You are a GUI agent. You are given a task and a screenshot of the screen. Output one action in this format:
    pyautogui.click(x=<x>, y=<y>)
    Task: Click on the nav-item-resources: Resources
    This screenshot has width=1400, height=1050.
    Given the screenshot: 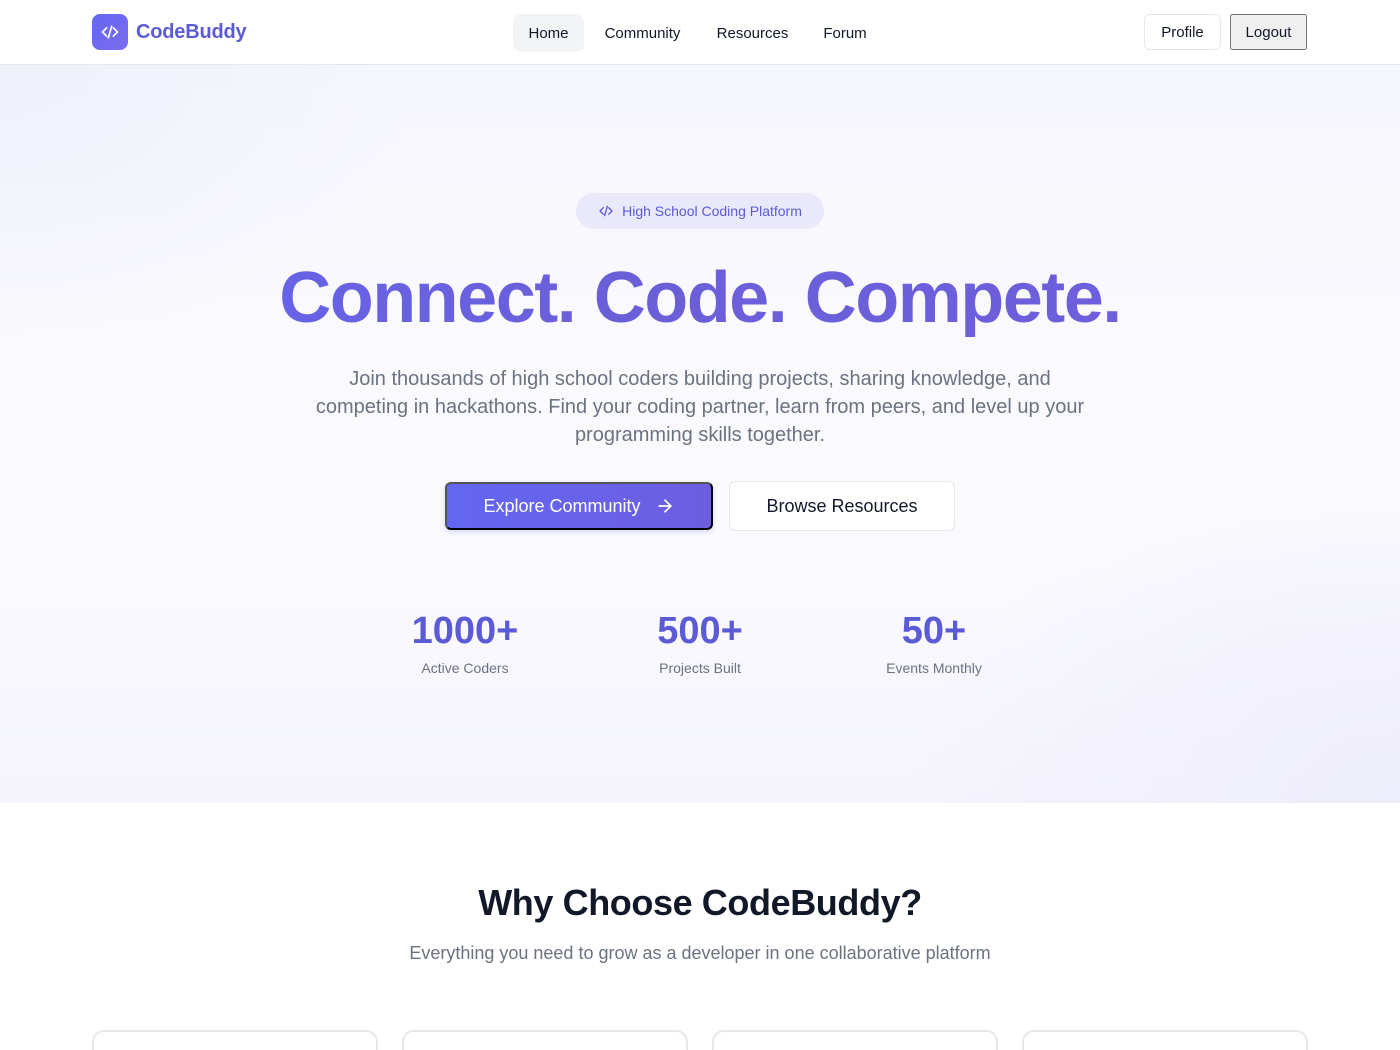 What is the action you would take?
    pyautogui.click(x=752, y=33)
    